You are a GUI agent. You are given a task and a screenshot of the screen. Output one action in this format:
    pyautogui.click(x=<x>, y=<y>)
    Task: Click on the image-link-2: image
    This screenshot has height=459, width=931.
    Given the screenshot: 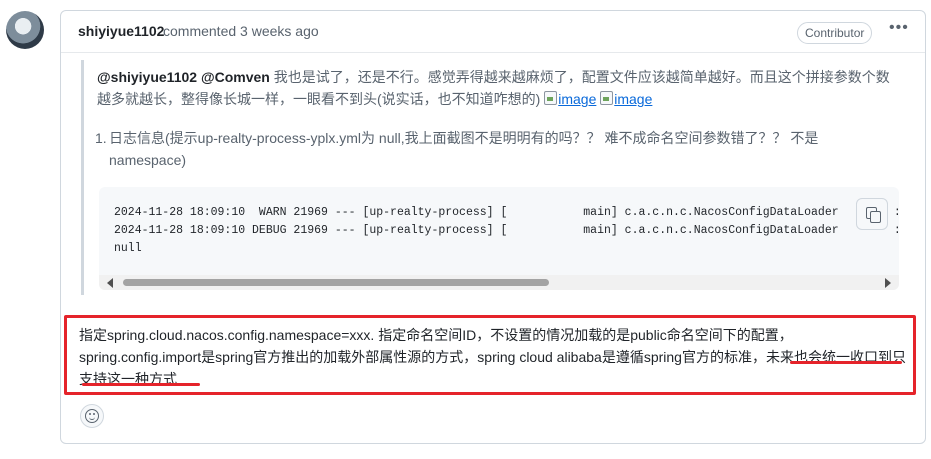 What is the action you would take?
    pyautogui.click(x=633, y=99)
    